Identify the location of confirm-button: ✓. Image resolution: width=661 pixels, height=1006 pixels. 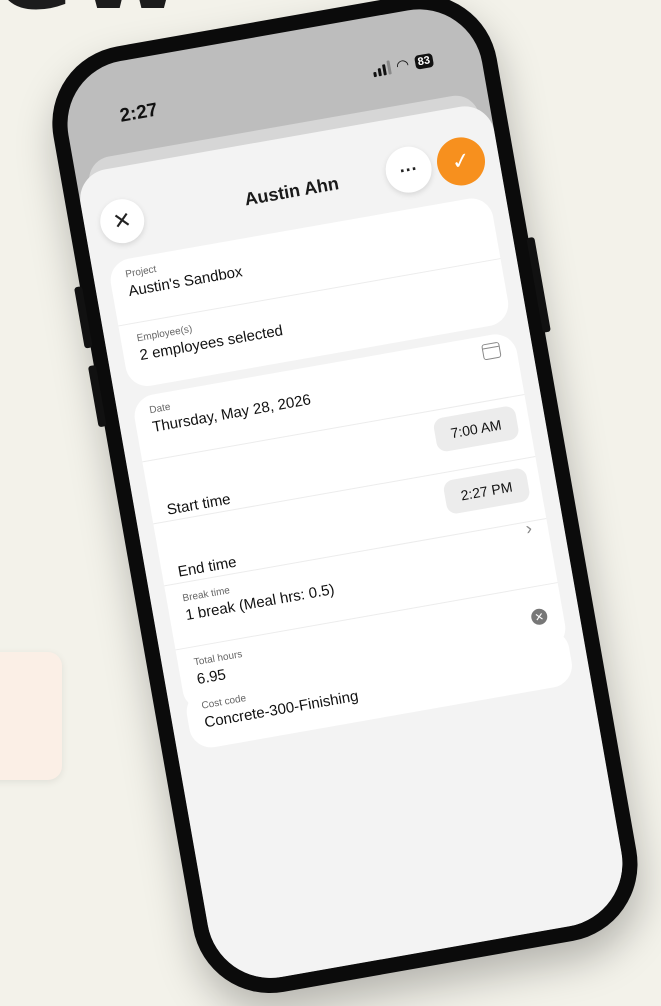
(461, 161).